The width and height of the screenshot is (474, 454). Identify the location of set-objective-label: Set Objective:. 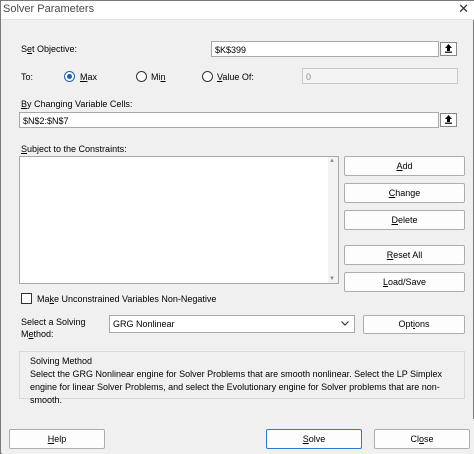
(49, 49).